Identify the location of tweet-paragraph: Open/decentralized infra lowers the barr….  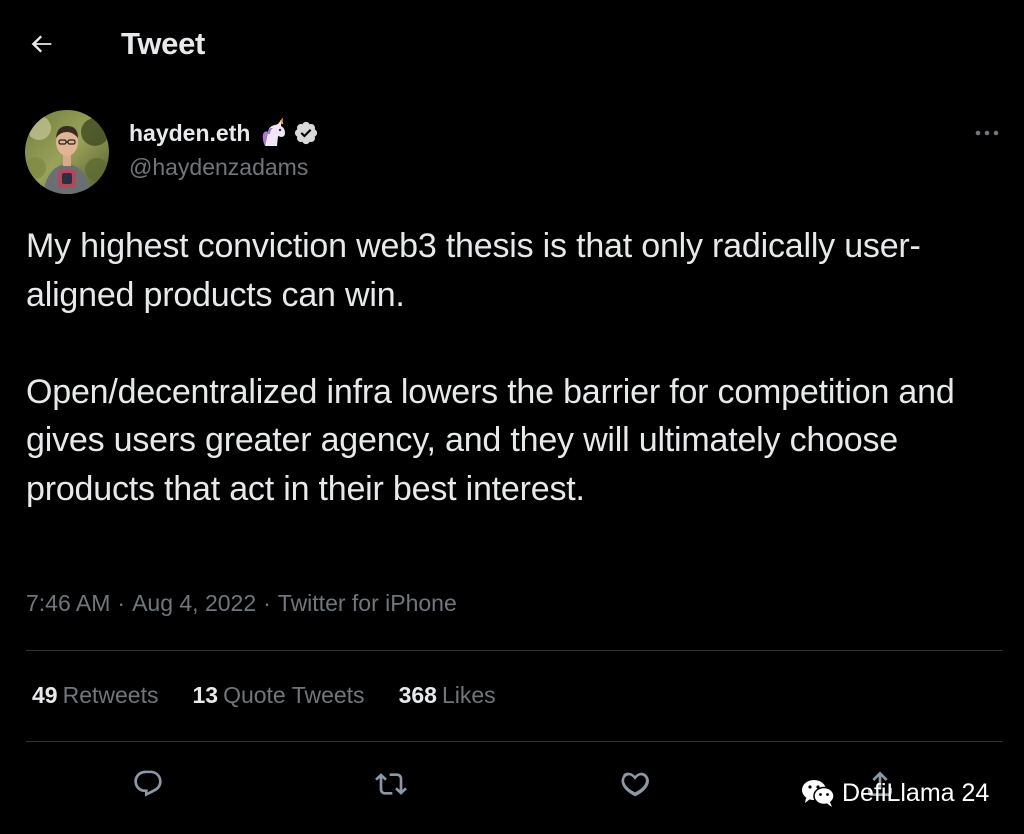
(490, 440).